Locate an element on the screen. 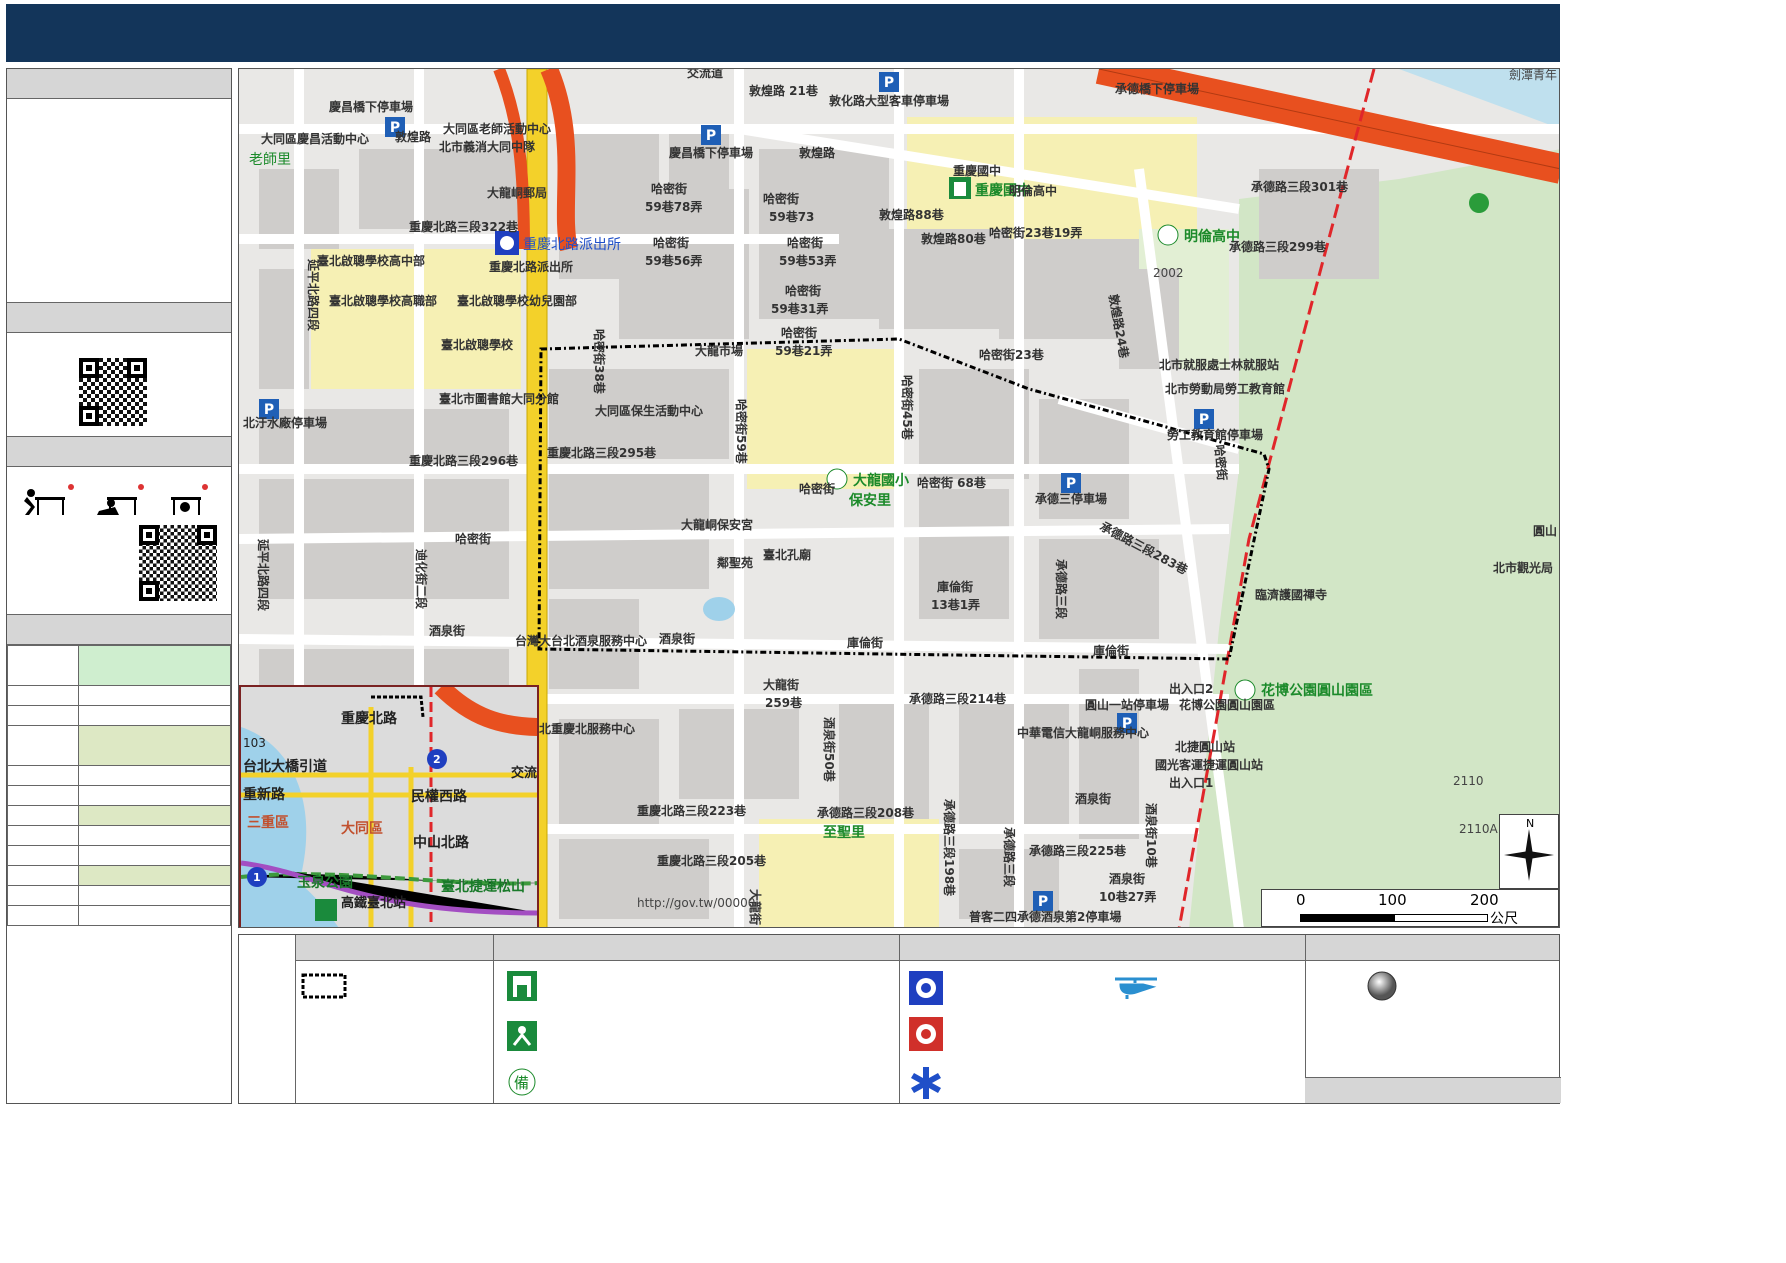 The image size is (1786, 1263). svg-text: 劍潭青年 is located at coordinates (1533, 75).